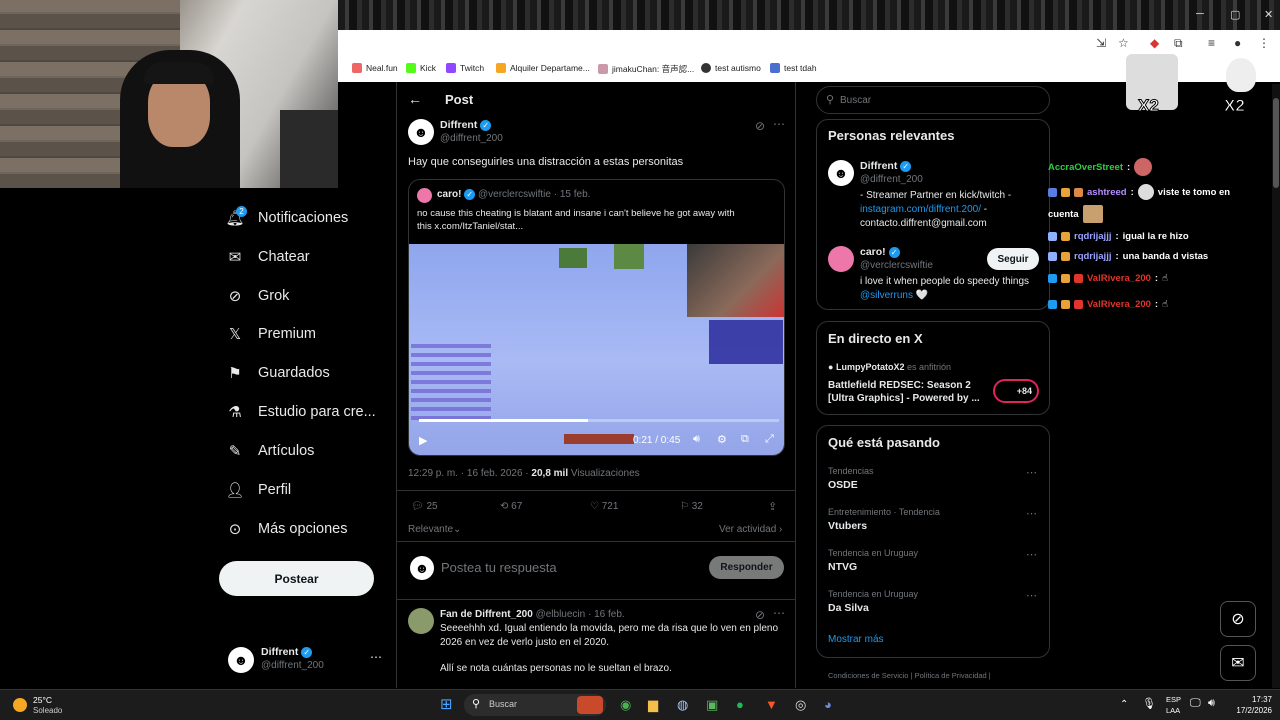  Describe the element at coordinates (934, 481) in the screenshot. I see `trend-item: Tendencias OSDE ⋯` at that location.